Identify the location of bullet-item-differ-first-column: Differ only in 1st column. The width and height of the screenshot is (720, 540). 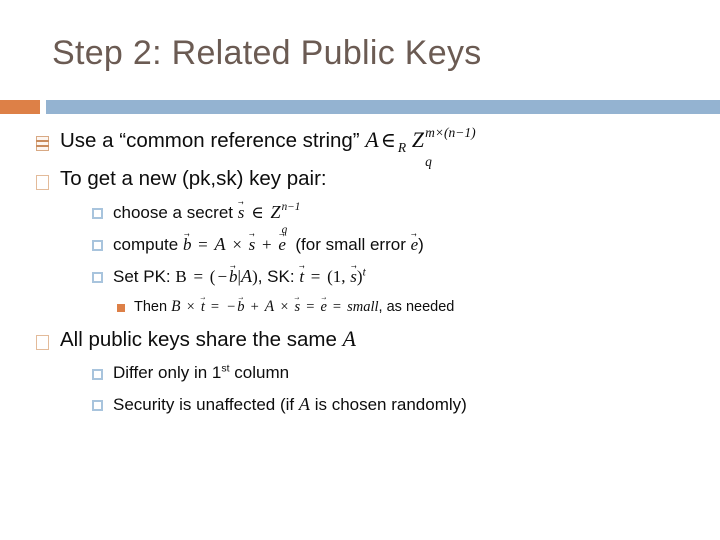
(360, 373).